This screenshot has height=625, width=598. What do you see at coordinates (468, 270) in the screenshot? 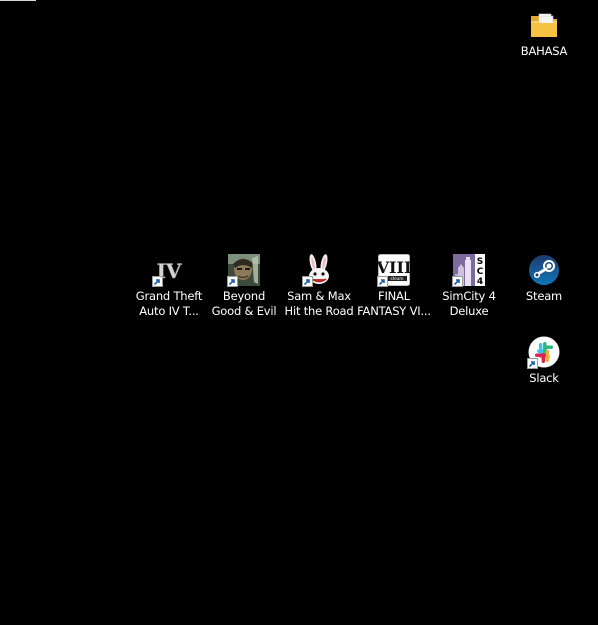
I see `simcity-4-icon: S C 4` at bounding box center [468, 270].